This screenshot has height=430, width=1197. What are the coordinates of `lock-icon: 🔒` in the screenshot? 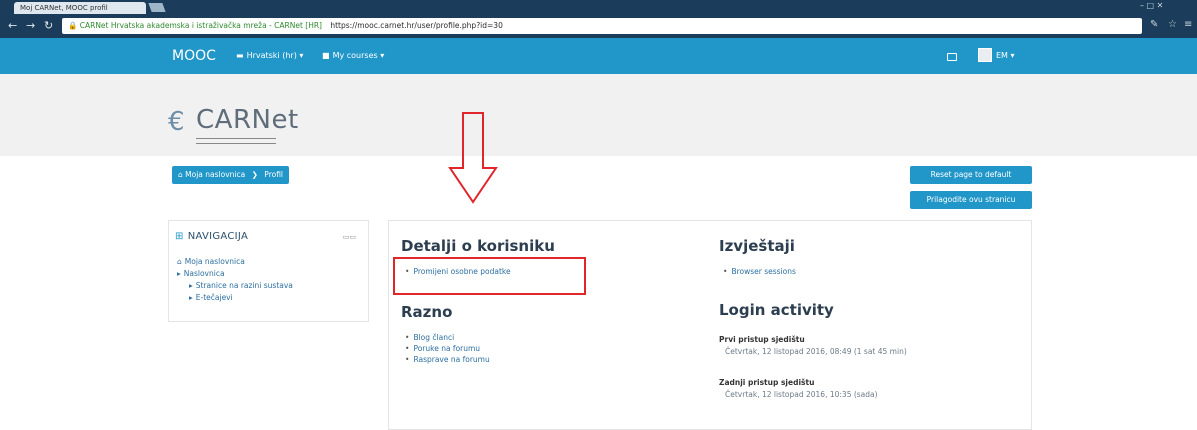 It's located at (73, 25).